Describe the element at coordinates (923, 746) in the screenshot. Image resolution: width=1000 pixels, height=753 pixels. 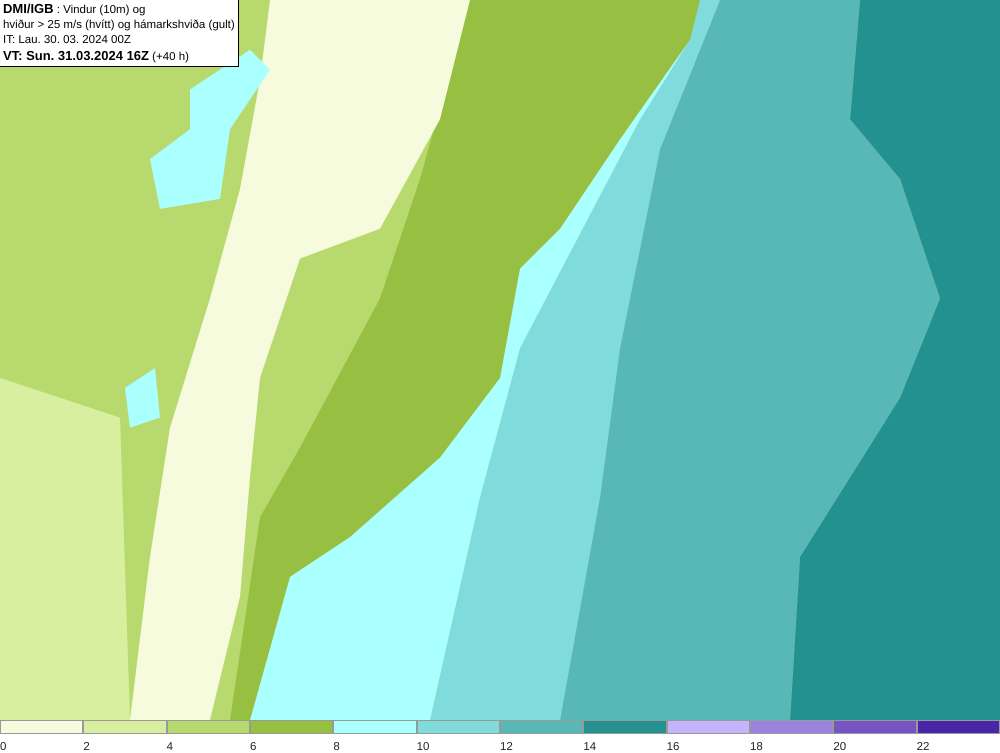
I see `scale-label: 22` at that location.